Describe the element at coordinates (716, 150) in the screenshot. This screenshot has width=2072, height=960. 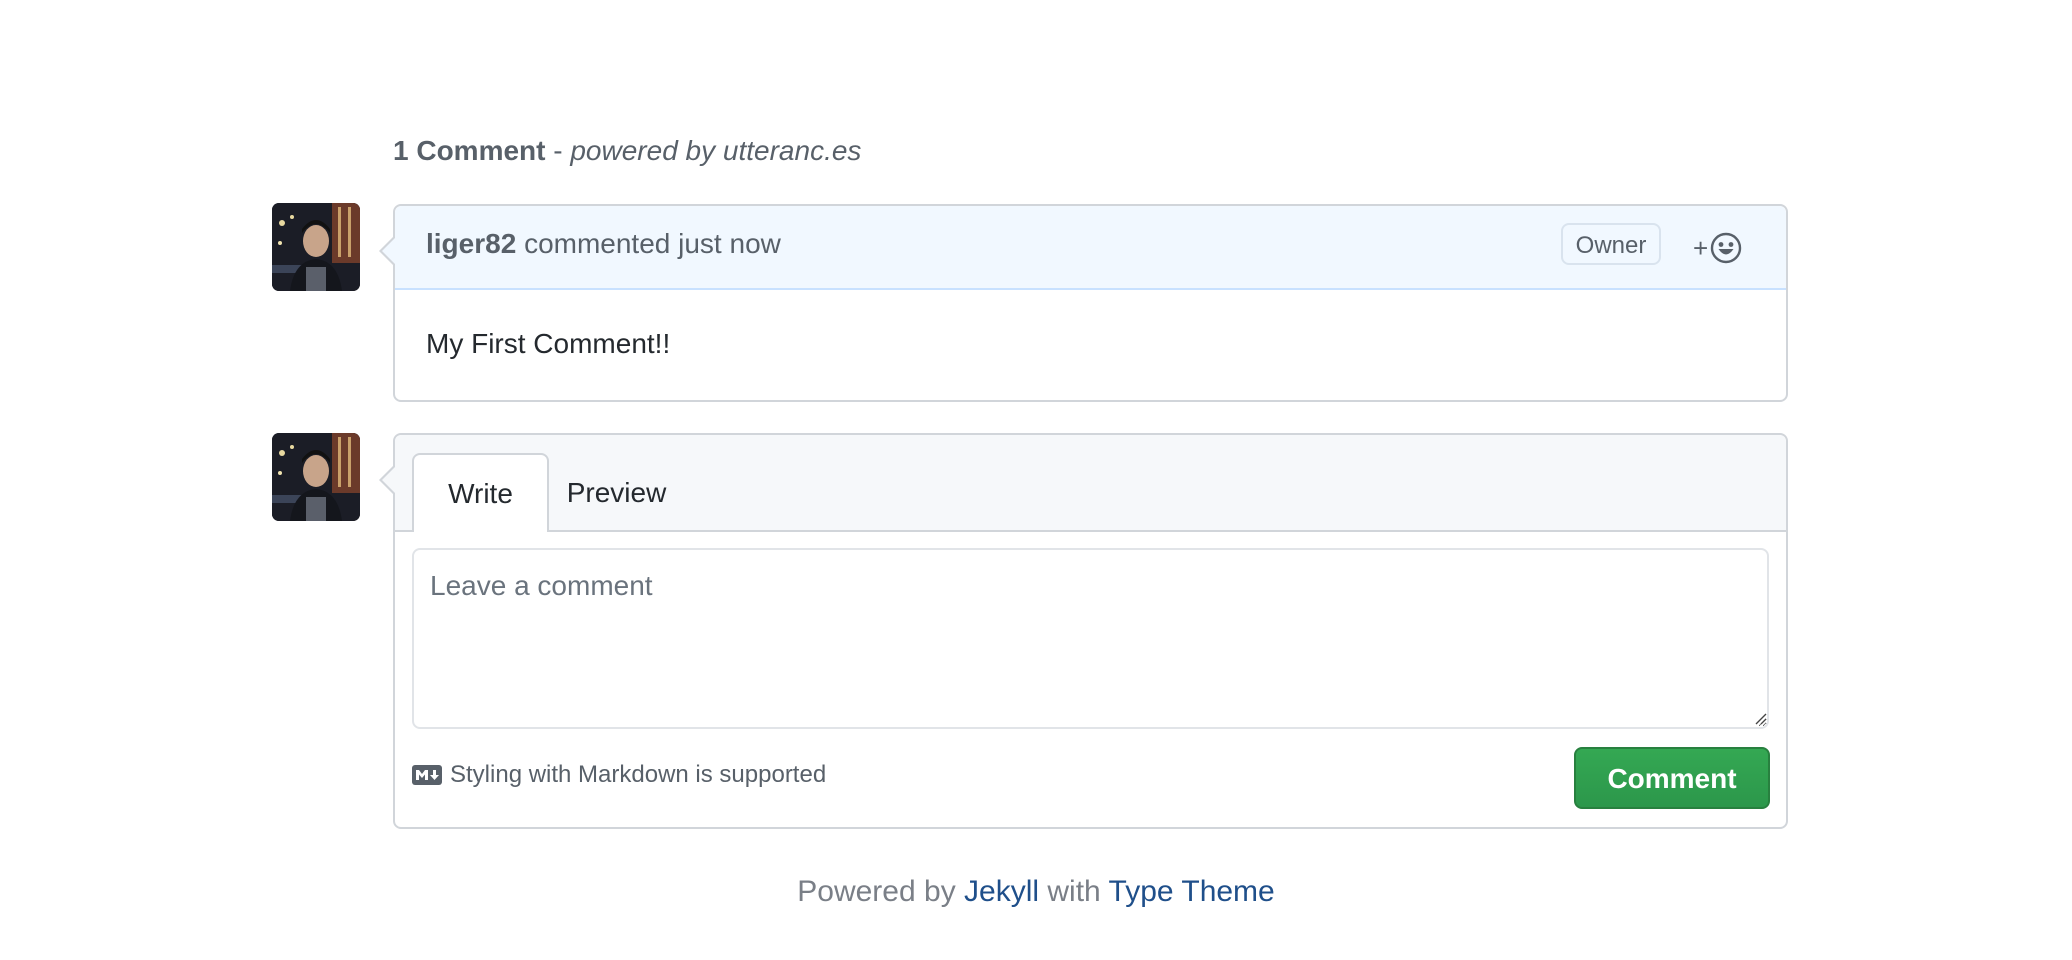
I see `powered-by-utterances: powered by utteranc.es` at that location.